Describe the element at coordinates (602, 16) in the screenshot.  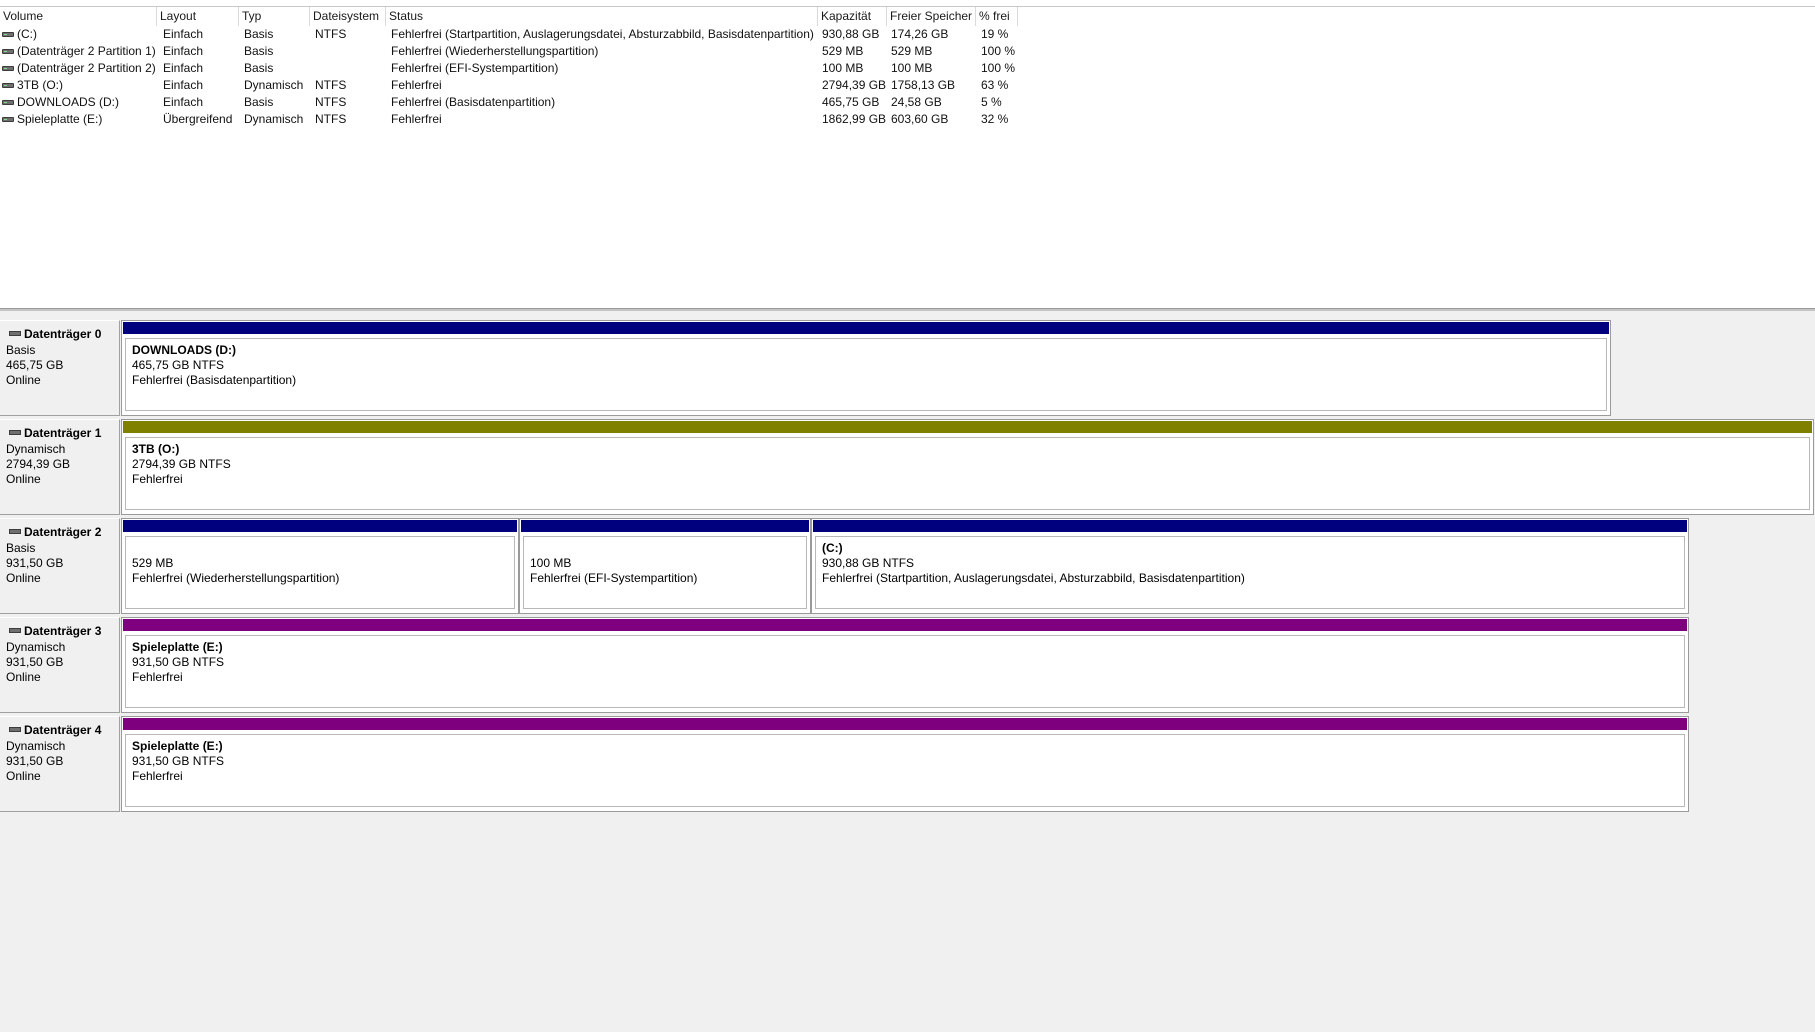
I see `column-header-status: Status` at that location.